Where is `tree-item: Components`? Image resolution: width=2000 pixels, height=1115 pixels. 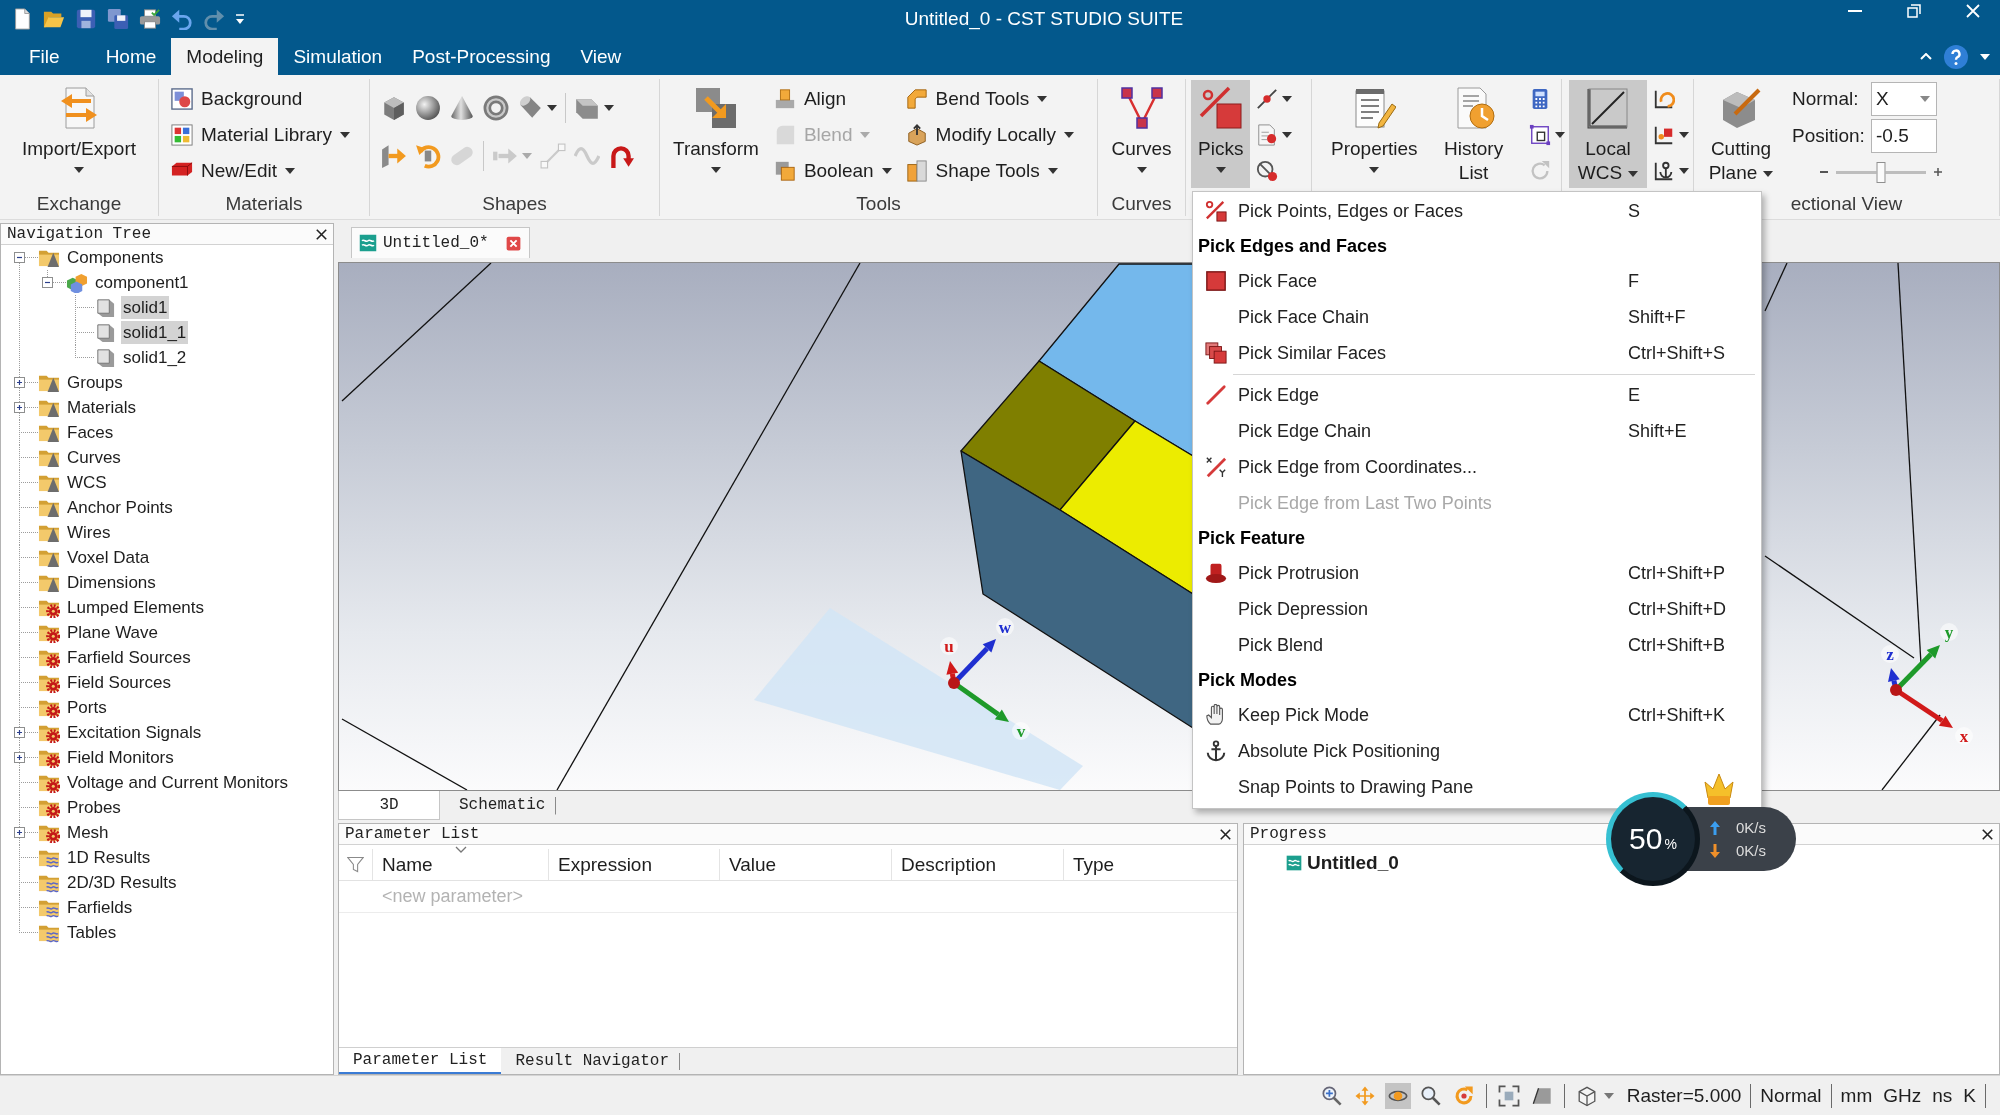 tree-item: Components is located at coordinates (115, 257).